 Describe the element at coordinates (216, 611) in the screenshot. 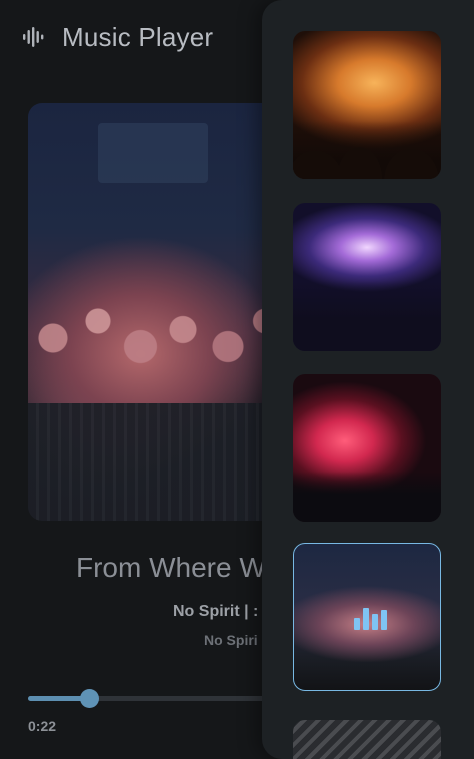

I see `track-artist: No Spirit | :` at that location.